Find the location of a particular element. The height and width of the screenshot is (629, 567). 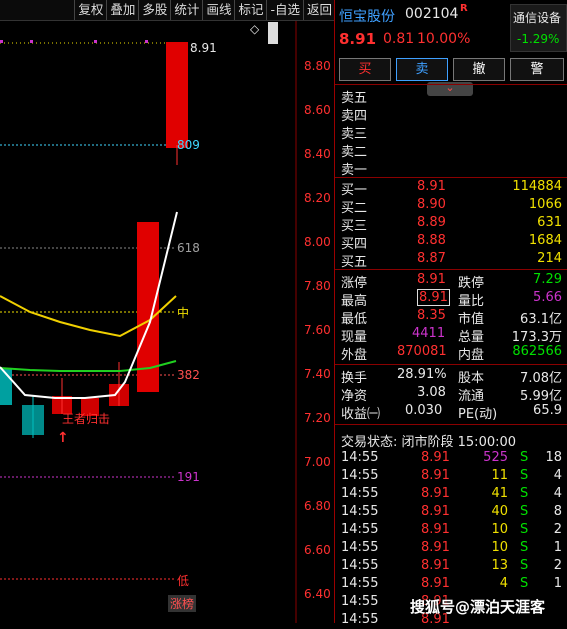

bid-price: 8.89 is located at coordinates (431, 222).